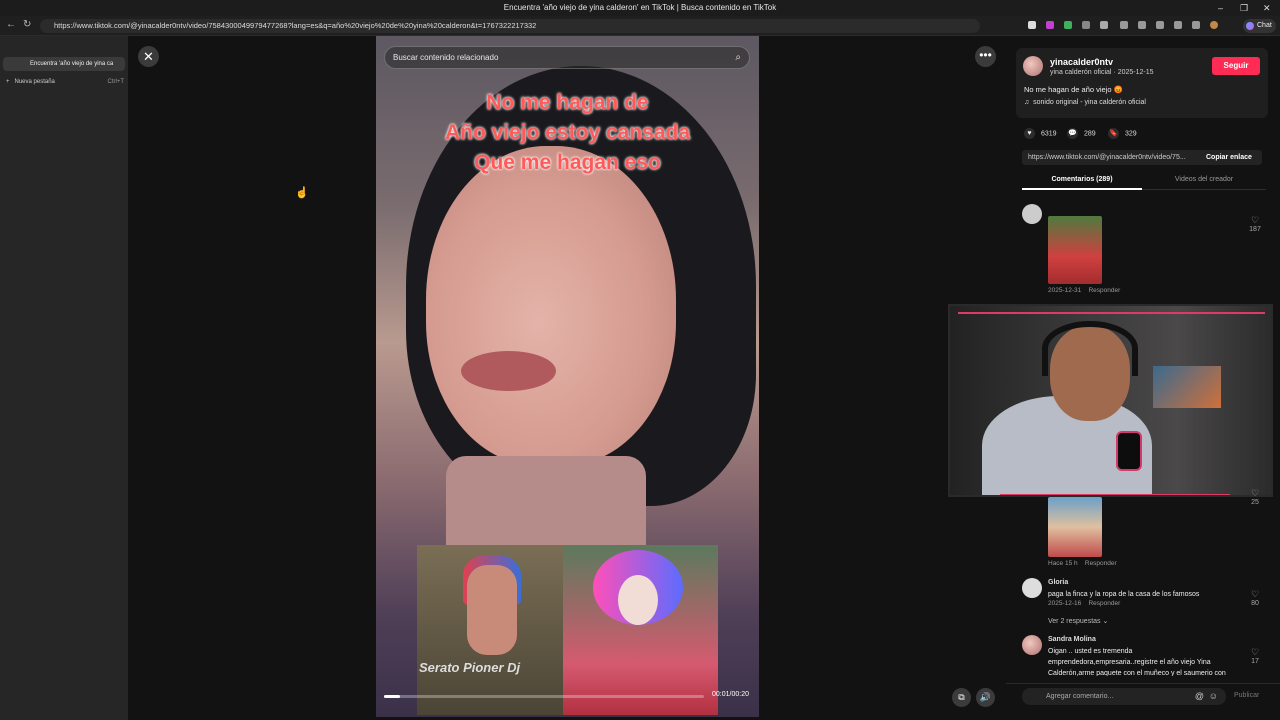 This screenshot has width=1280, height=720. I want to click on profile-avatar-icon, so click(1214, 25).